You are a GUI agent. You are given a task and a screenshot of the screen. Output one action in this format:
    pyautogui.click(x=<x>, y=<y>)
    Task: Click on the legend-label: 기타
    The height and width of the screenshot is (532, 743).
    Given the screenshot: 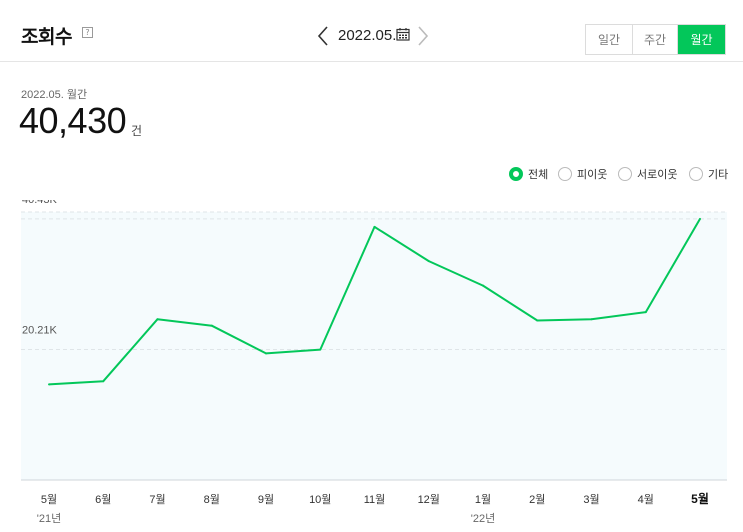 What is the action you would take?
    pyautogui.click(x=718, y=175)
    